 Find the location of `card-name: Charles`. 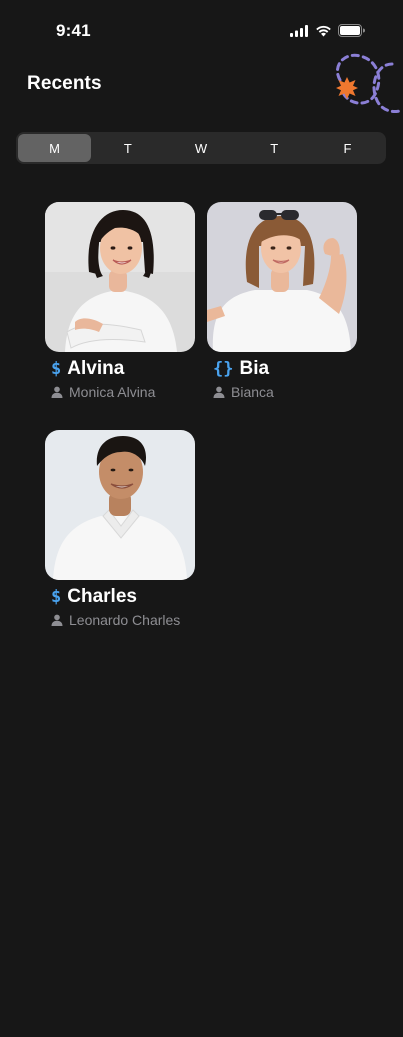

card-name: Charles is located at coordinates (102, 596).